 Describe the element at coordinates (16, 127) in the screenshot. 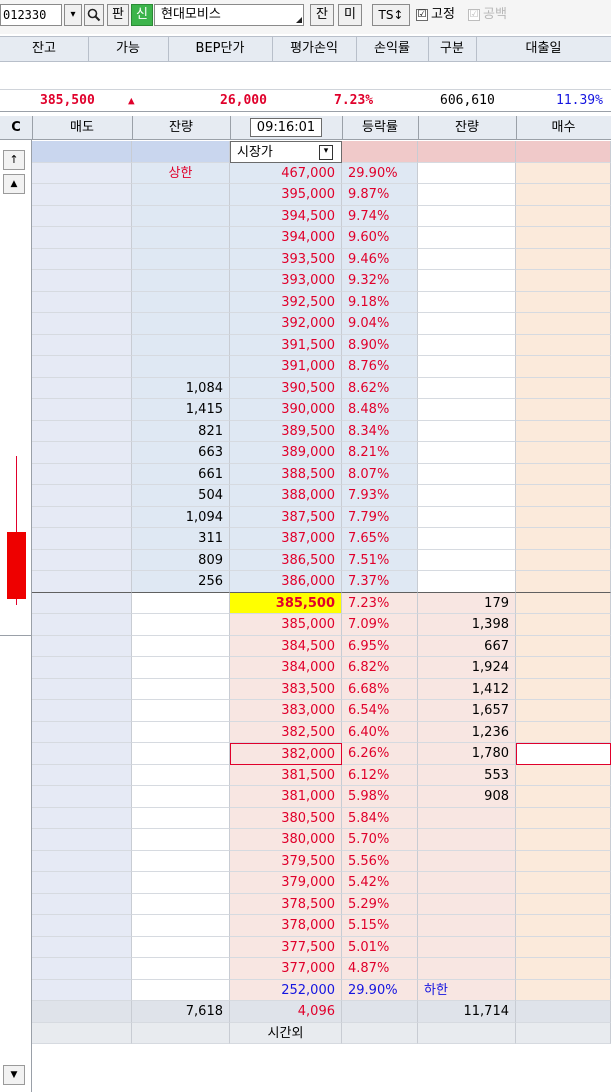

I see `config-c-button: C` at that location.